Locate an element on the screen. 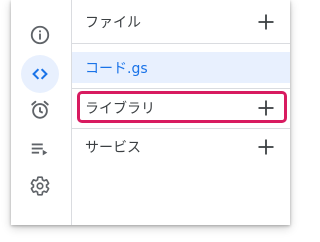 The width and height of the screenshot is (320, 242). services-header: サービス is located at coordinates (181, 146).